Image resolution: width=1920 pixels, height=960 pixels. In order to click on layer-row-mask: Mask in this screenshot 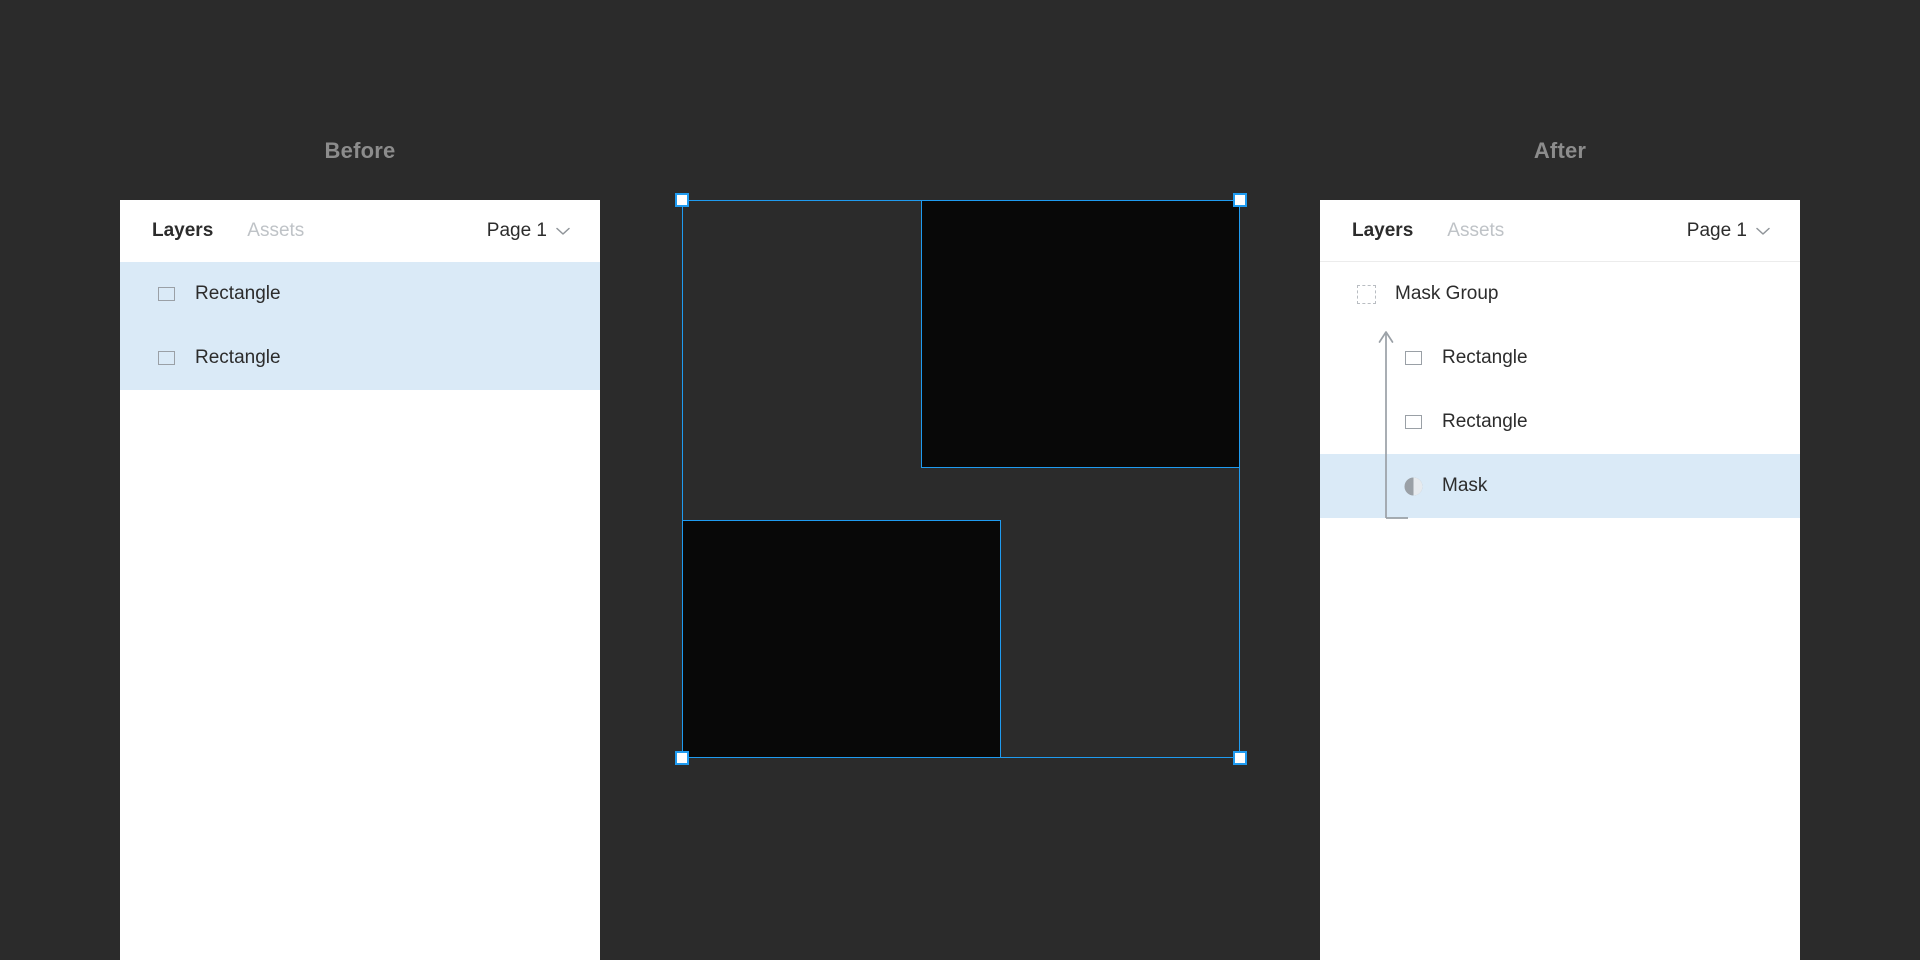, I will do `click(1560, 486)`.